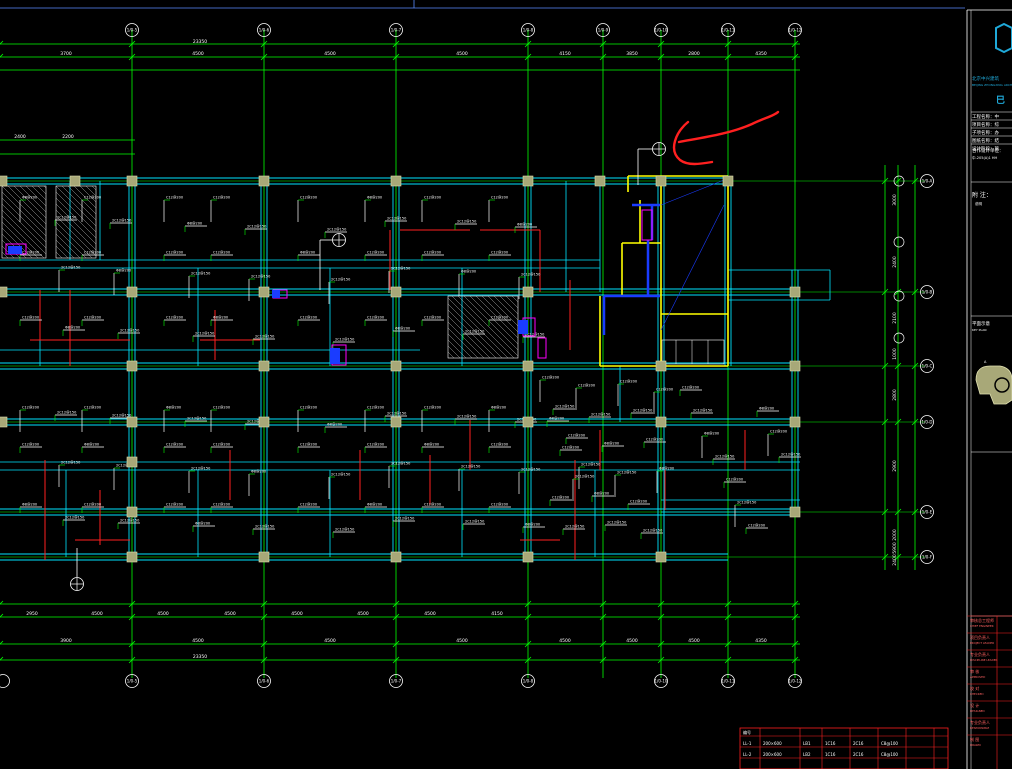 The width and height of the screenshot is (1012, 769). I want to click on axis-bubble-bottom-label: 1/0-10, so click(661, 681).